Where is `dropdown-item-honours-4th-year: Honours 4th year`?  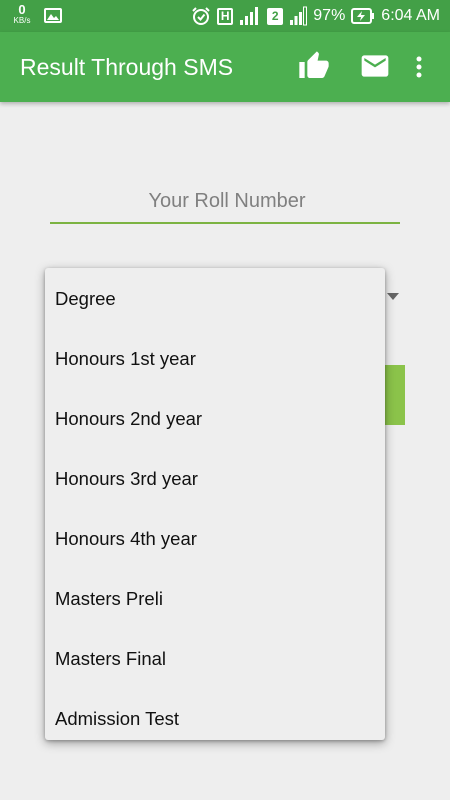
dropdown-item-honours-4th-year: Honours 4th year is located at coordinates (215, 539).